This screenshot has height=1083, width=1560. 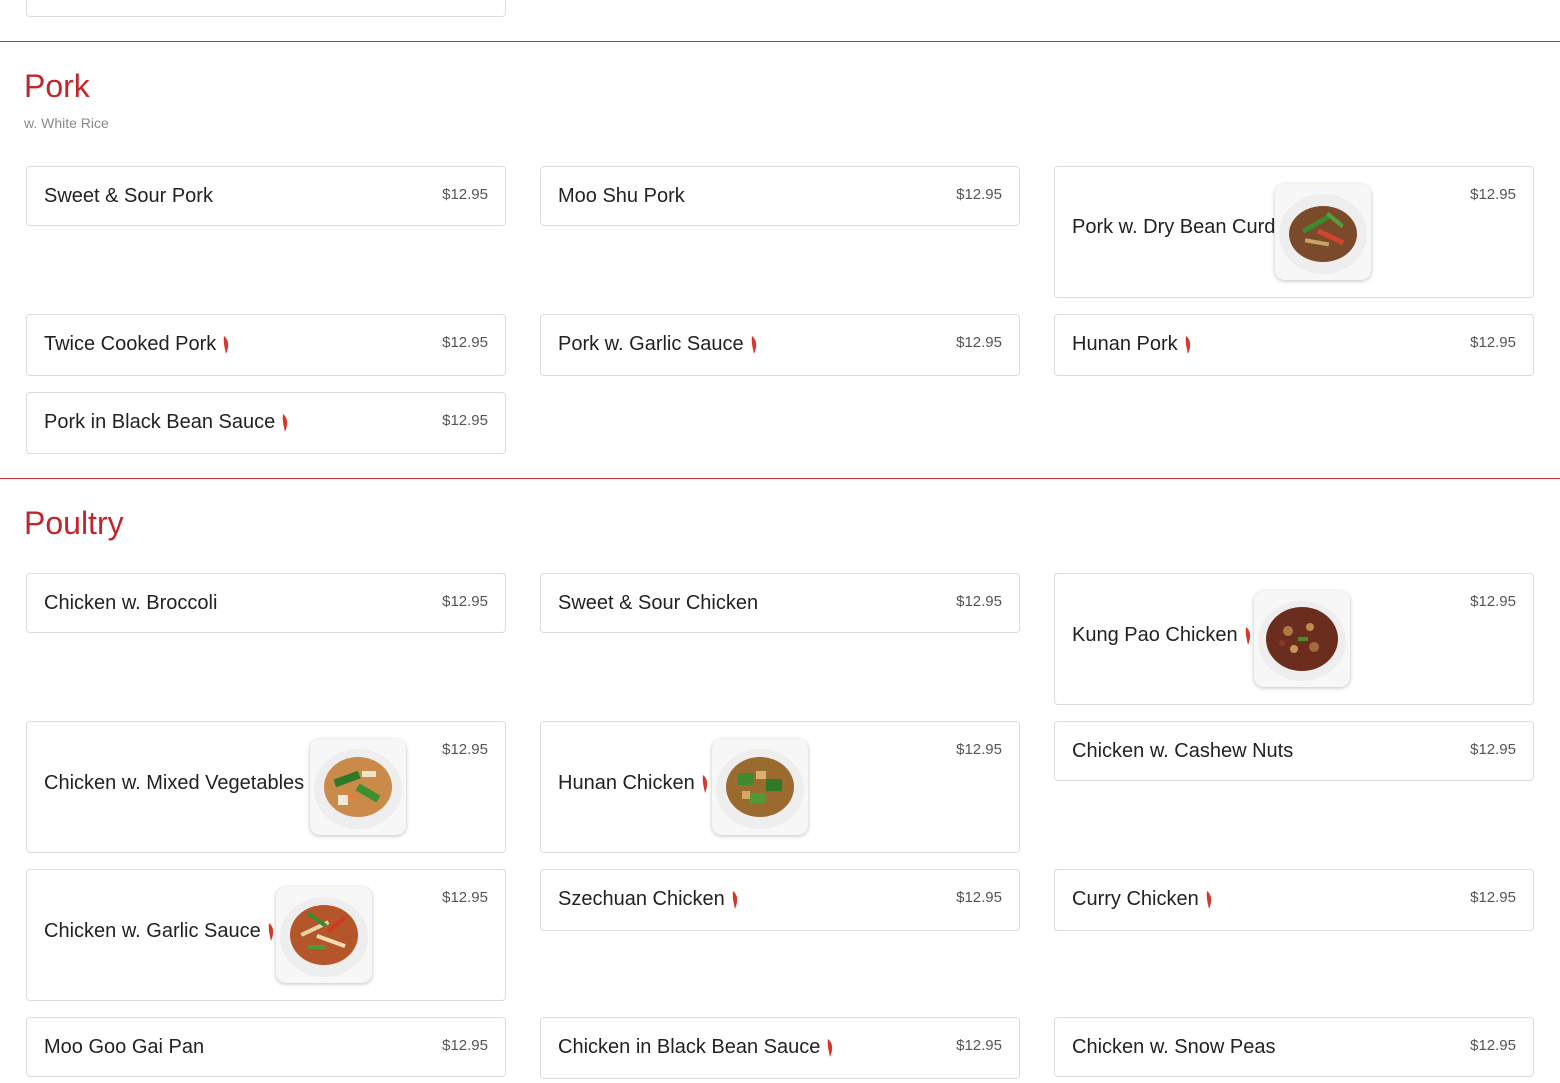 I want to click on menu-item-card: Kung Pao Chicken $12.95, so click(x=1294, y=639).